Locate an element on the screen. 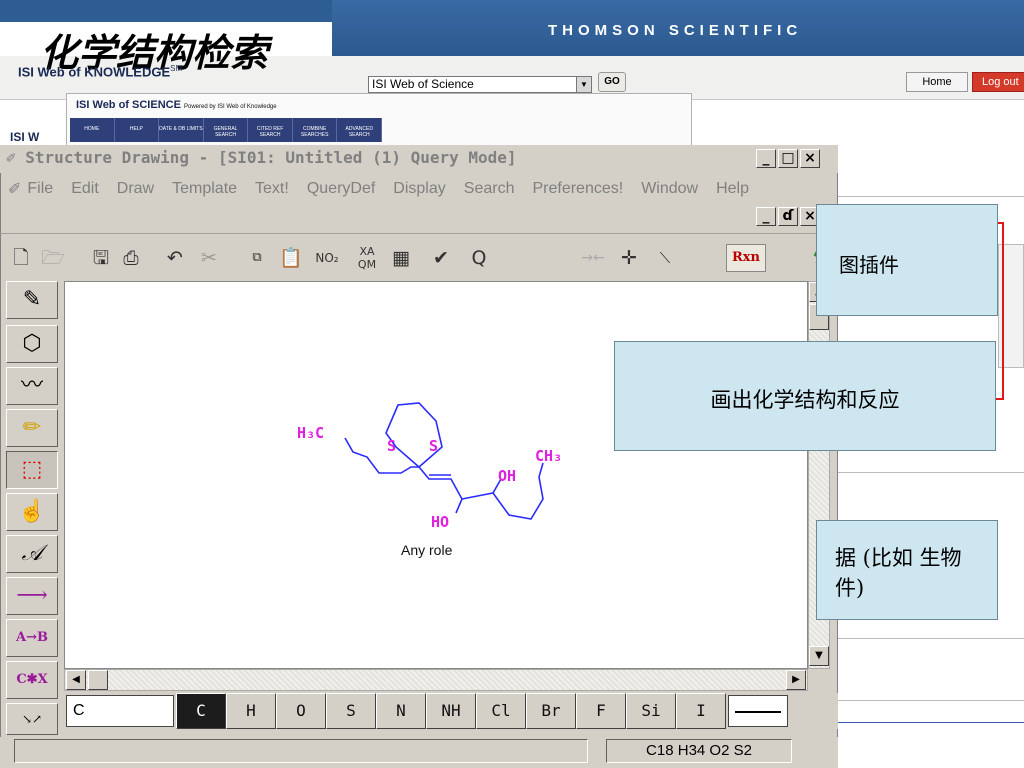 This screenshot has height=768, width=1024. wos-general-search-button: GENERAL SEARCH is located at coordinates (226, 130).